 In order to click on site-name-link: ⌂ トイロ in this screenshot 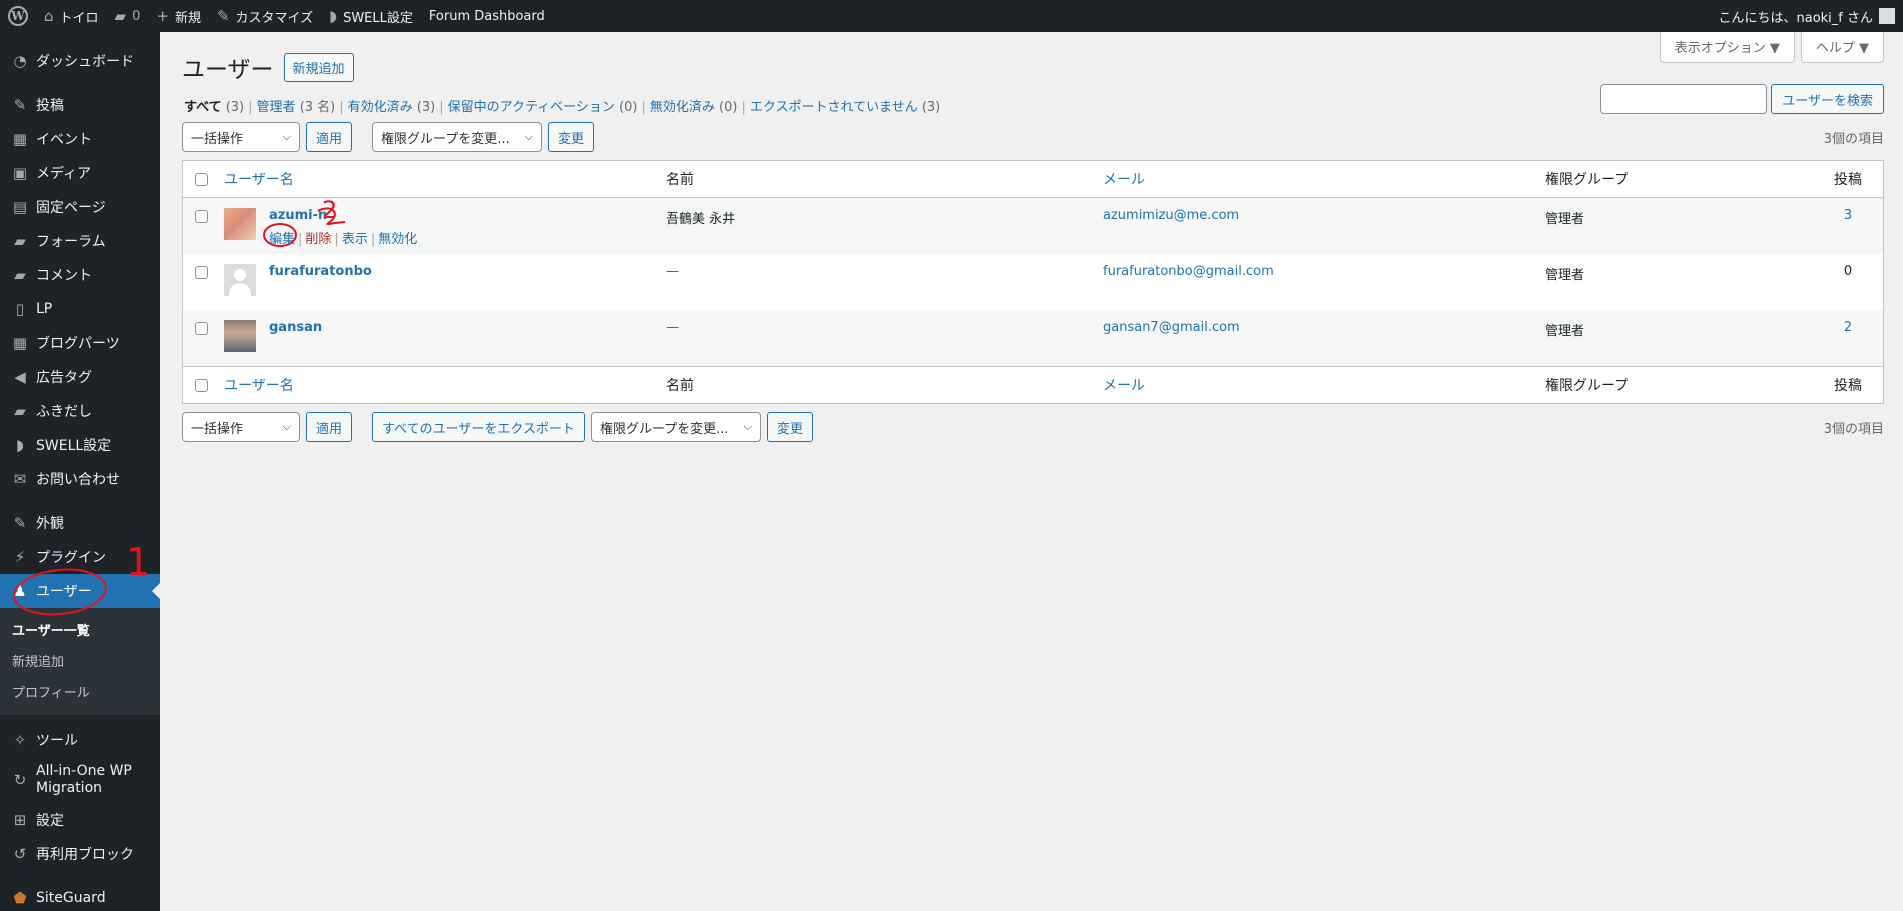, I will do `click(71, 16)`.